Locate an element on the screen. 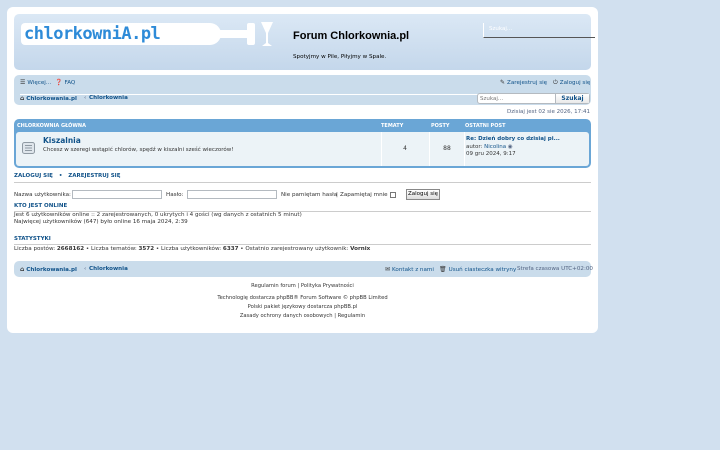  breadcrumb-current: Chlorkownia is located at coordinates (108, 98).